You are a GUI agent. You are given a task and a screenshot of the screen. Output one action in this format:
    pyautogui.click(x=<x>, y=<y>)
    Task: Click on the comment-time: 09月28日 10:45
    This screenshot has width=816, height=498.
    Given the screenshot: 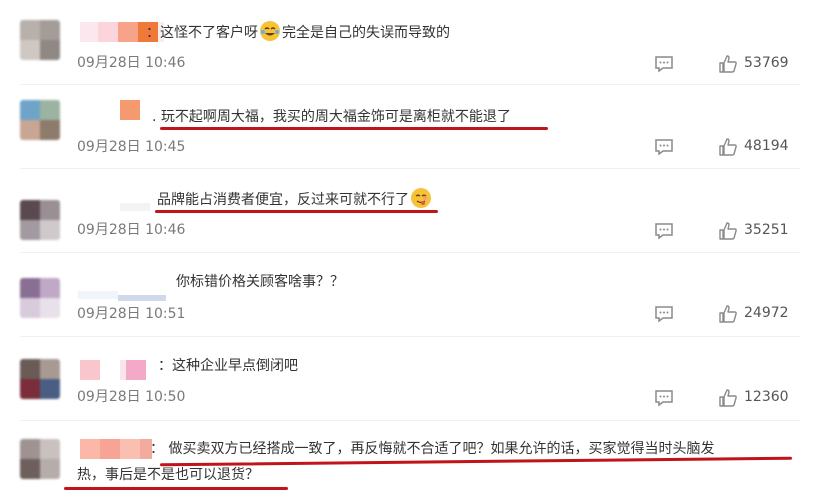 What is the action you would take?
    pyautogui.click(x=131, y=147)
    